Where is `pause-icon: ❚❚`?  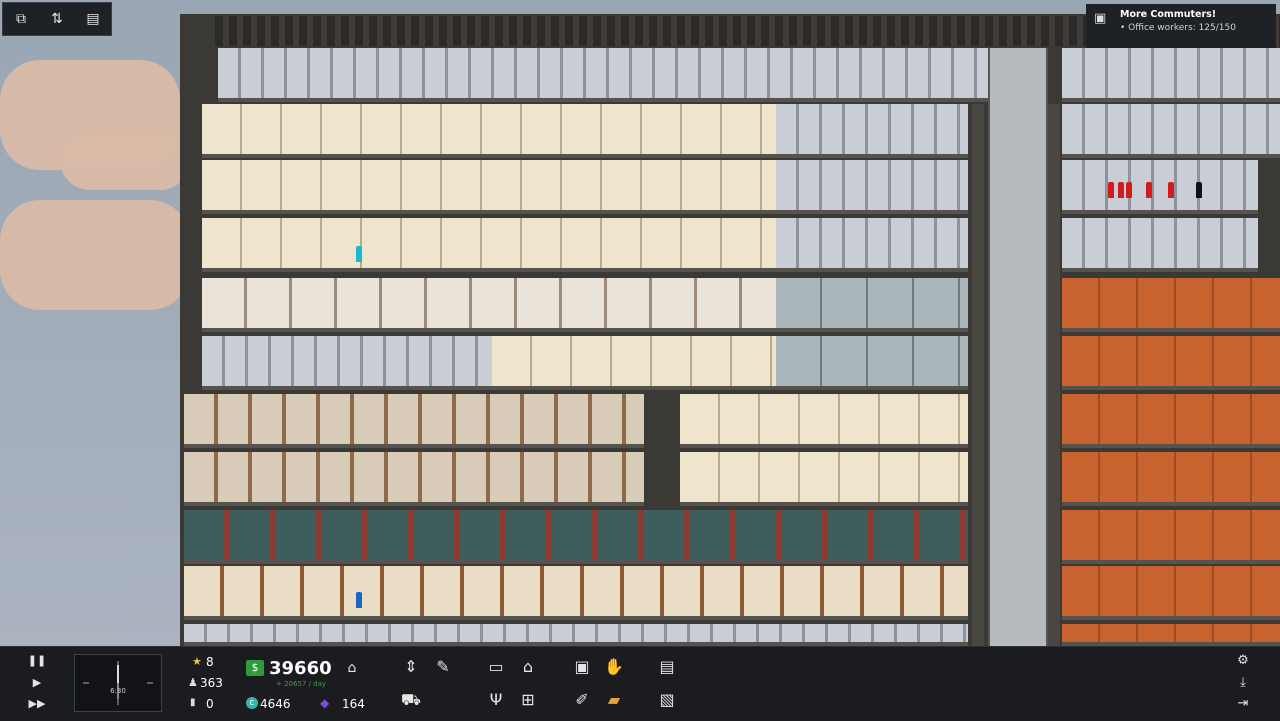 pause-icon: ❚❚ is located at coordinates (37, 661).